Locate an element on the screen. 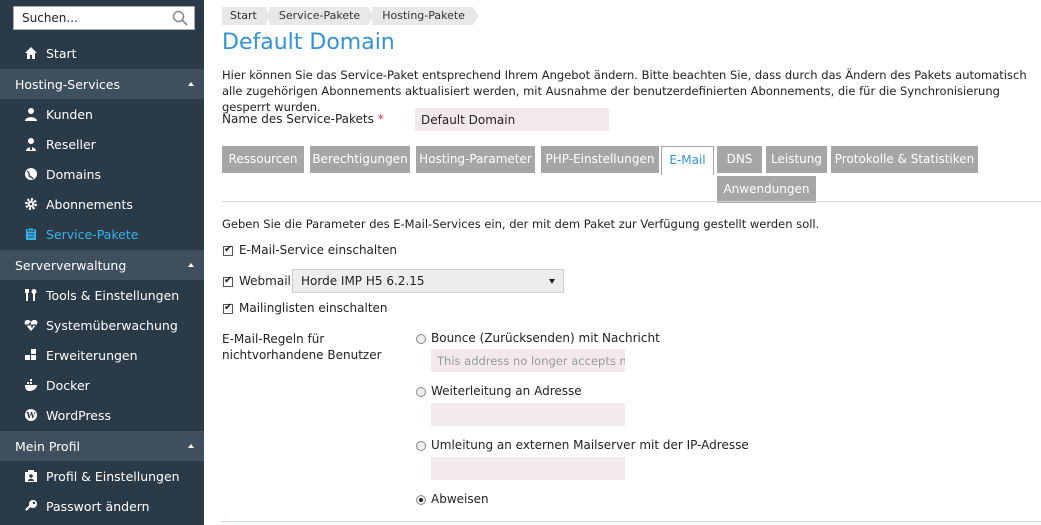 This screenshot has width=1041, height=525. sidebar-item-label: Domains is located at coordinates (74, 174).